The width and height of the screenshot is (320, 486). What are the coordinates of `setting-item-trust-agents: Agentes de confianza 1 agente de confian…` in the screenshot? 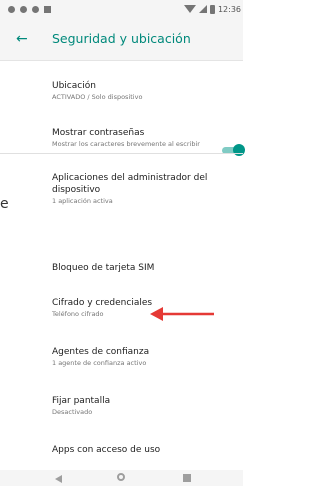 It's located at (132, 357).